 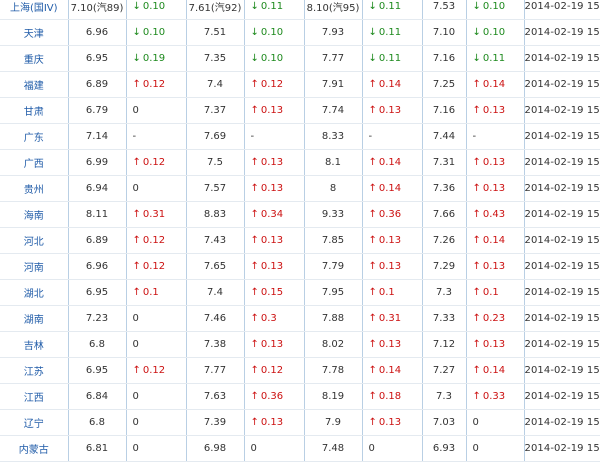 I want to click on province-cell: 海南, so click(x=34, y=214).